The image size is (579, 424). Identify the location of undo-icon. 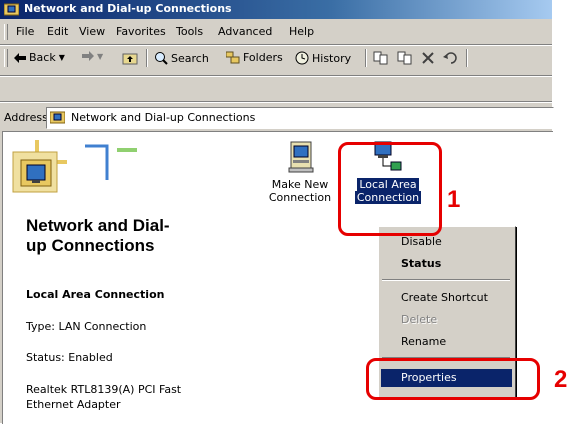
(450, 58).